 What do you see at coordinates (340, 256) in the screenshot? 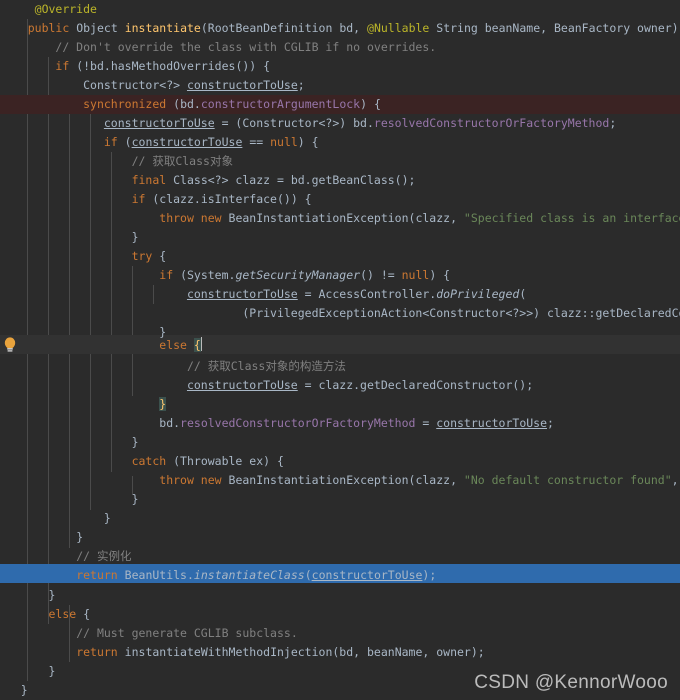
I see `code-line: try {` at bounding box center [340, 256].